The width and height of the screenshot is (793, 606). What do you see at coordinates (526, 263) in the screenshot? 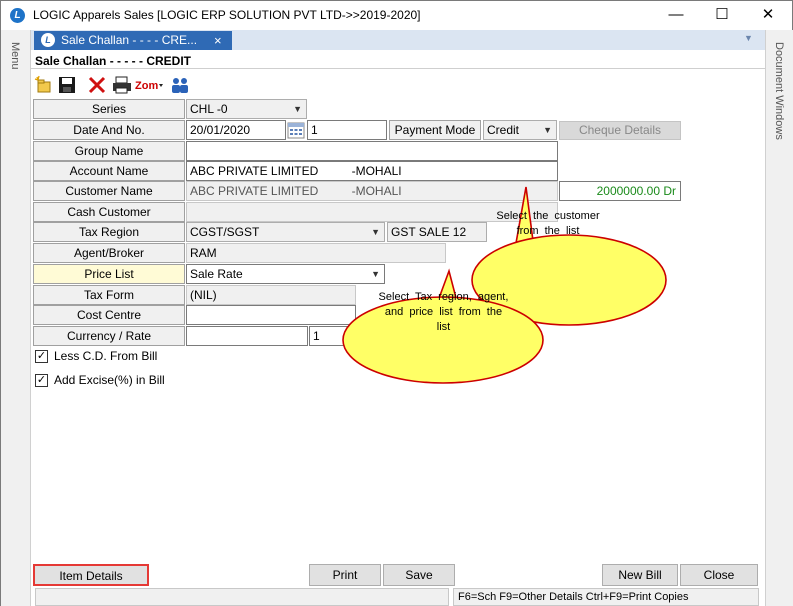
I see `customer-balloon-tail-mask` at bounding box center [526, 263].